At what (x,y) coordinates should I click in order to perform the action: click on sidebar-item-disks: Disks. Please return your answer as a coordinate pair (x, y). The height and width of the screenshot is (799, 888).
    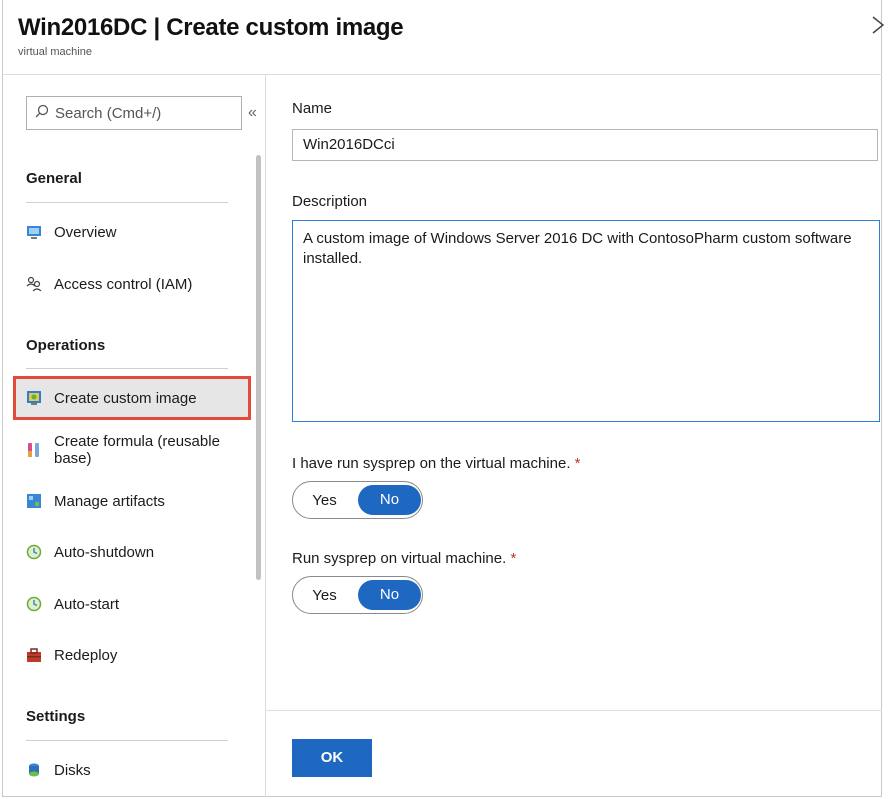
    Looking at the image, I should click on (132, 770).